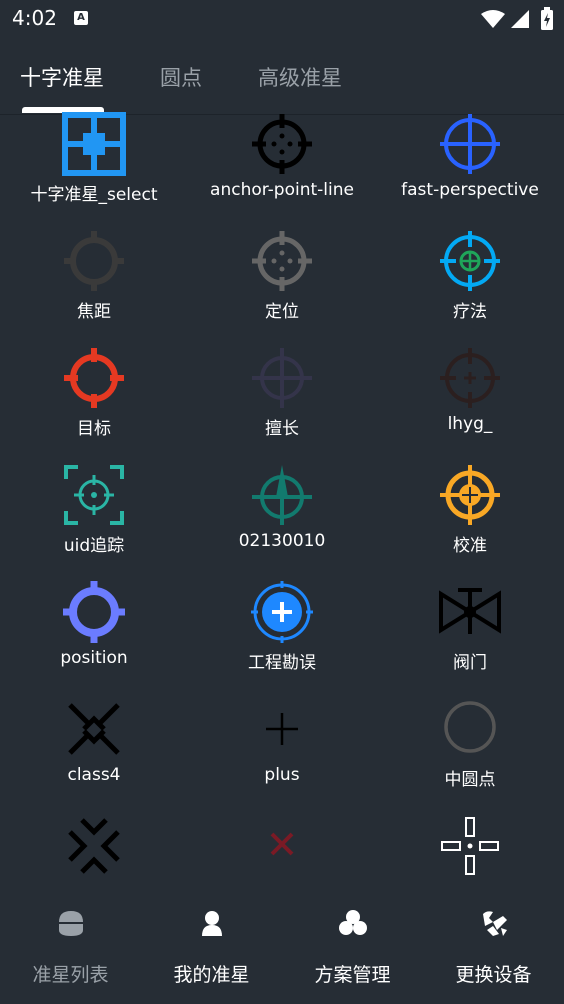 The height and width of the screenshot is (1004, 564). I want to click on nav-scheme-management: 方案管理, so click(352, 946).